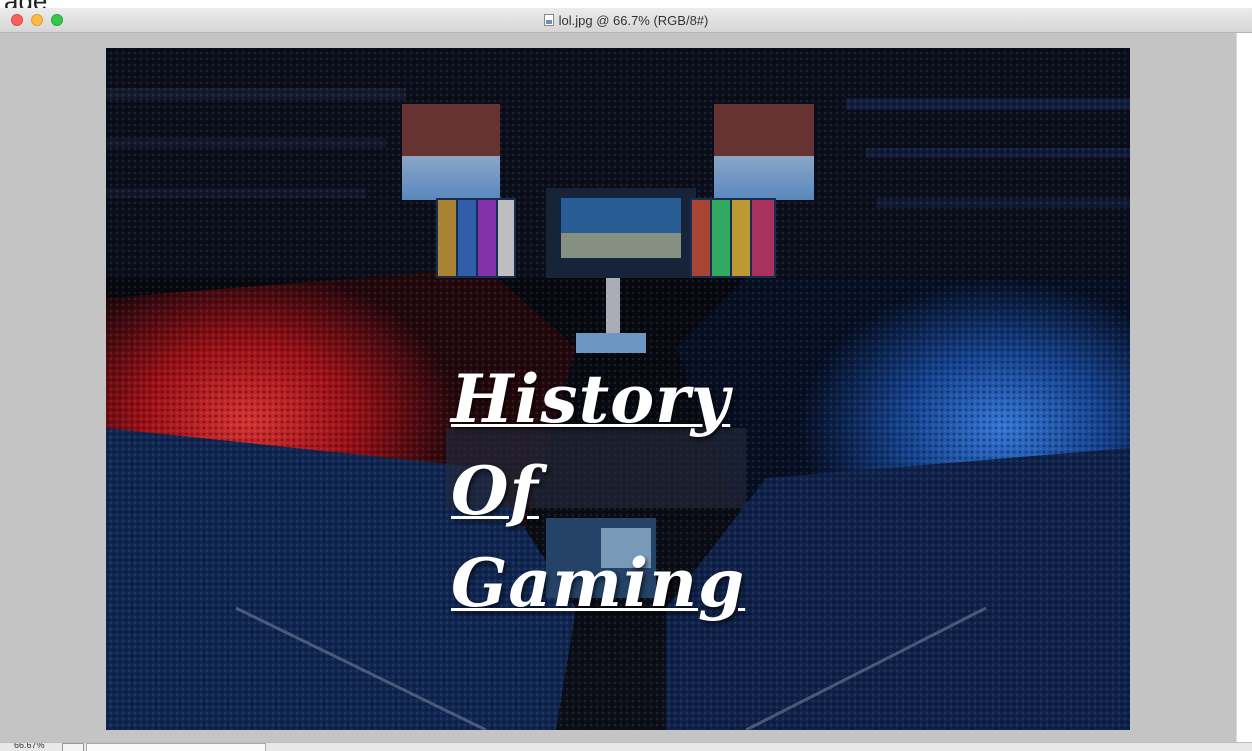 The image size is (1252, 751). Describe the element at coordinates (626, 746) in the screenshot. I see `status-bar: 66.67%` at that location.